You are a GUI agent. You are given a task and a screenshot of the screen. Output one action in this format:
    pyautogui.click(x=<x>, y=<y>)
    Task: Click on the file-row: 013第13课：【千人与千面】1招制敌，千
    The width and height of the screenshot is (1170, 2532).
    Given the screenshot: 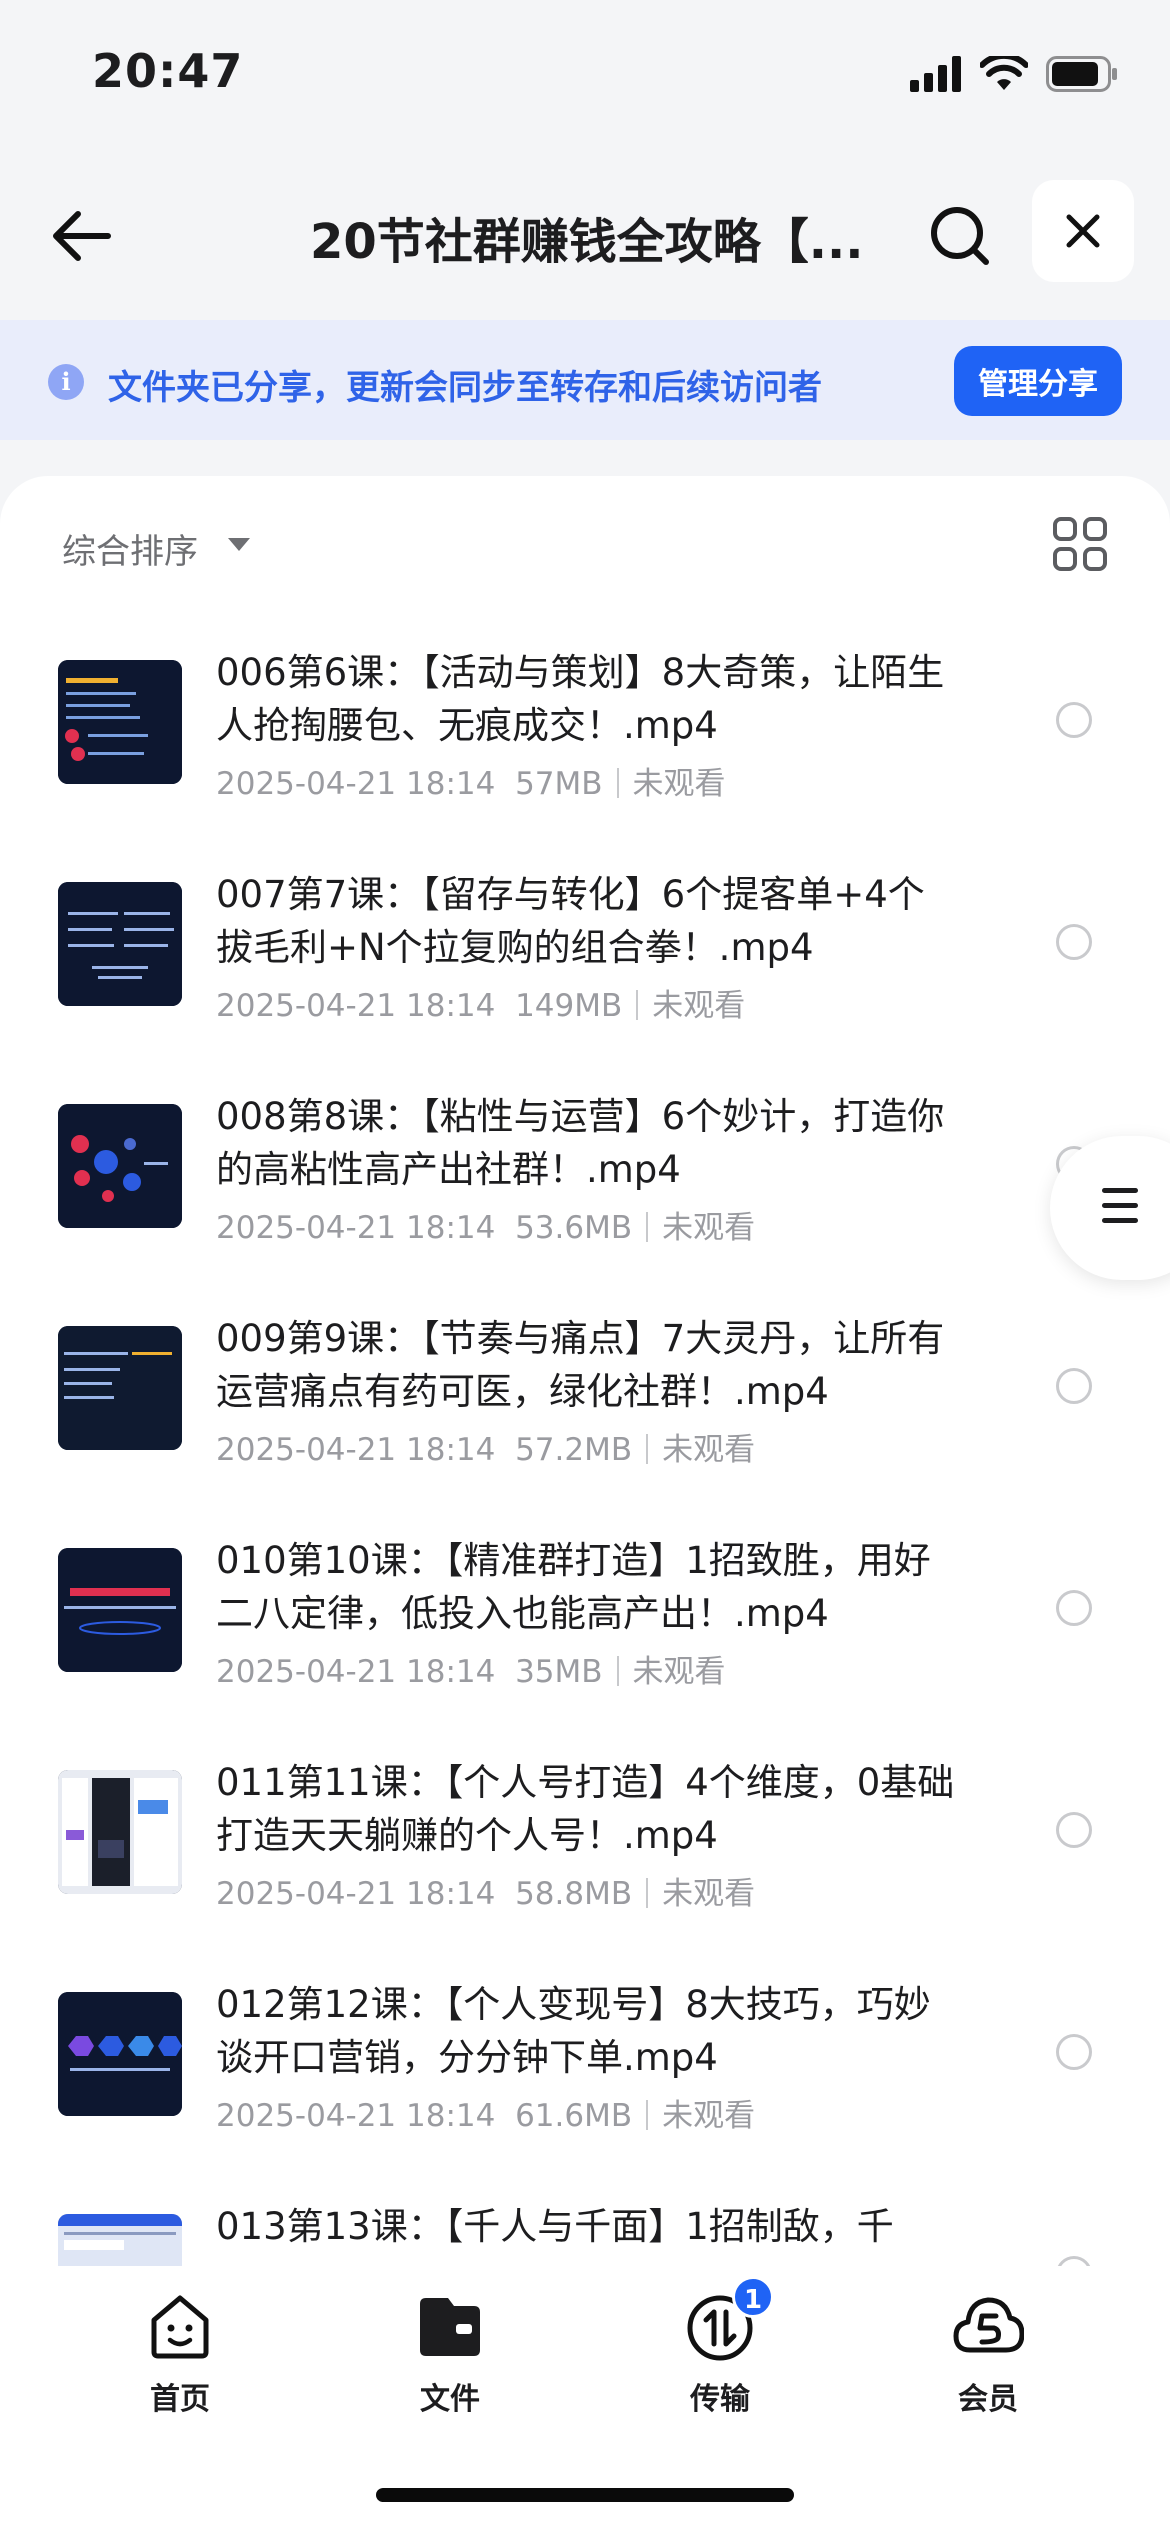 What is the action you would take?
    pyautogui.click(x=585, y=2233)
    